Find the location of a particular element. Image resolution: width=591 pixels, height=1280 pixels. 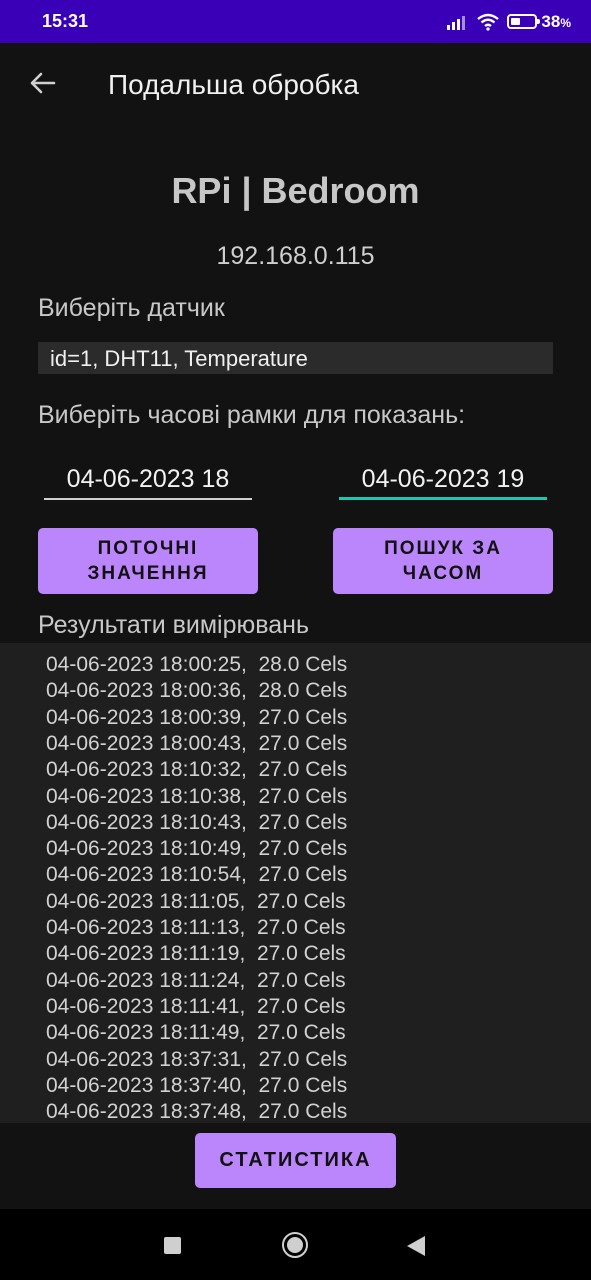

home-circle-icon is located at coordinates (295, 1245).